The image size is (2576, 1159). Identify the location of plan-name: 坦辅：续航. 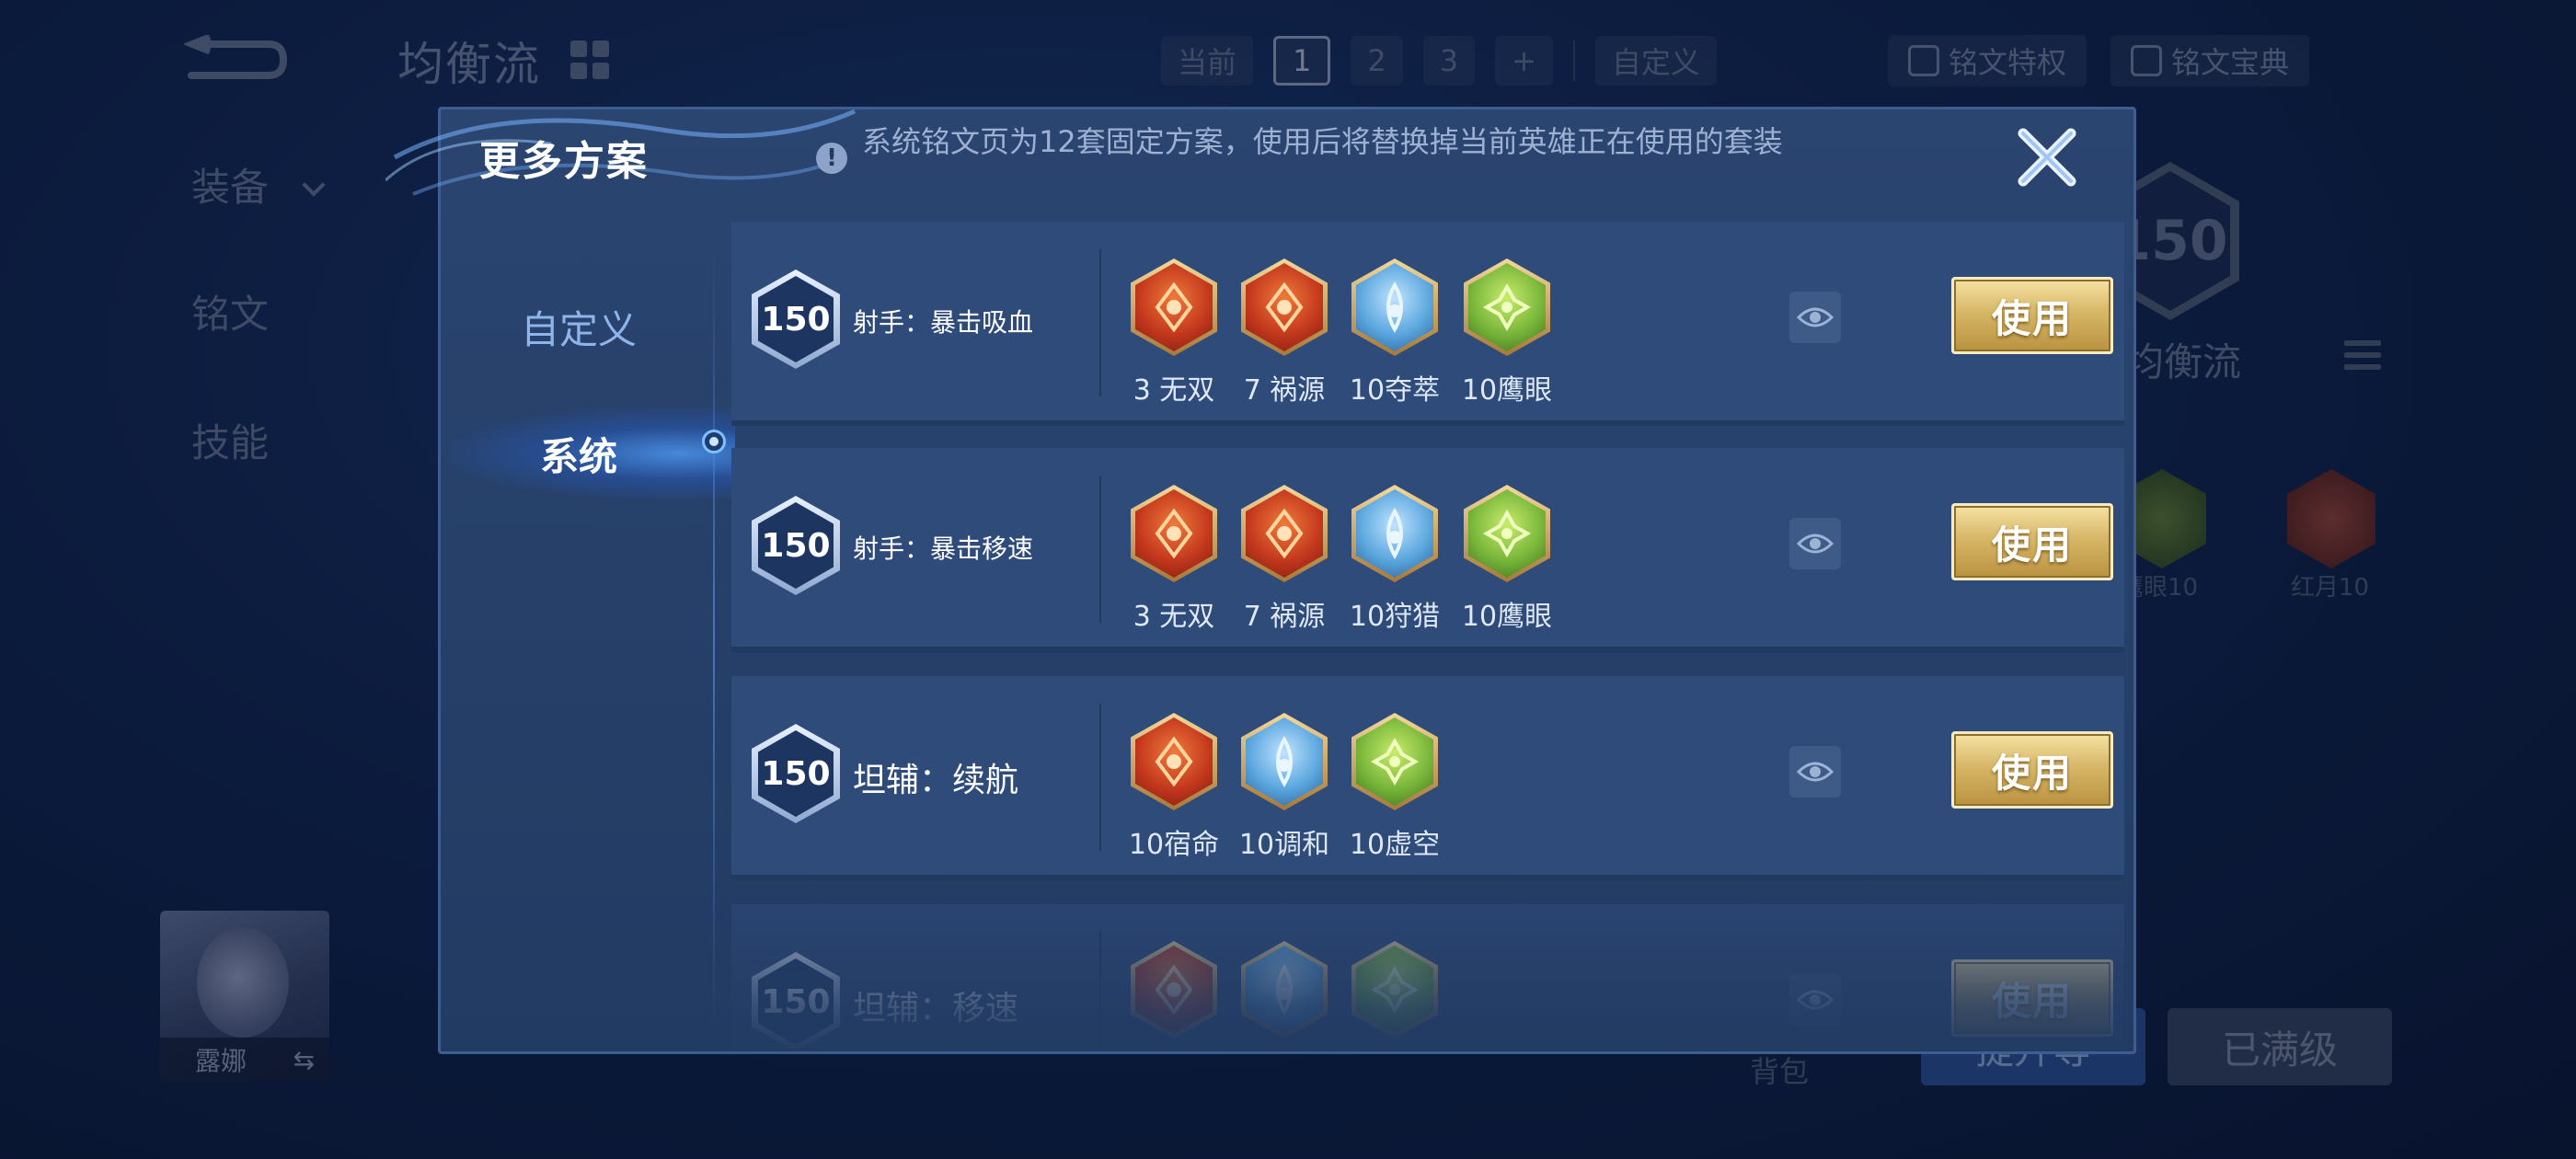
(936, 780).